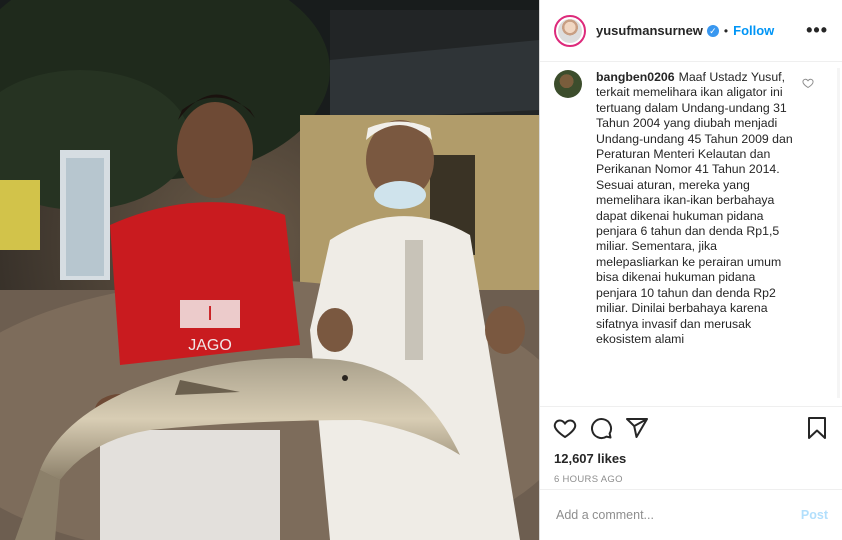 This screenshot has width=842, height=540. What do you see at coordinates (570, 30) in the screenshot?
I see `author-avatar` at bounding box center [570, 30].